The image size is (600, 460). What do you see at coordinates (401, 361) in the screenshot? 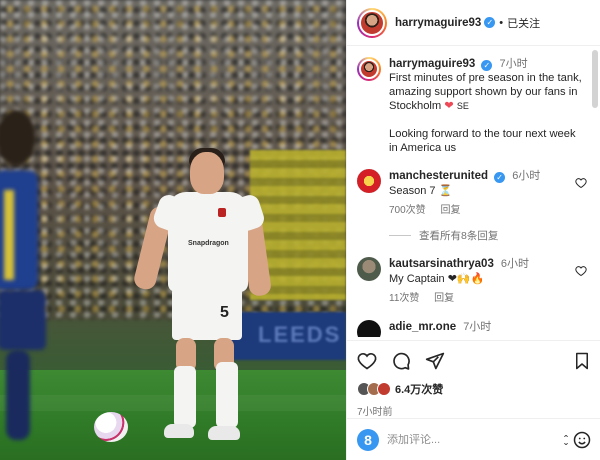
I see `comment-bubble-icon` at bounding box center [401, 361].